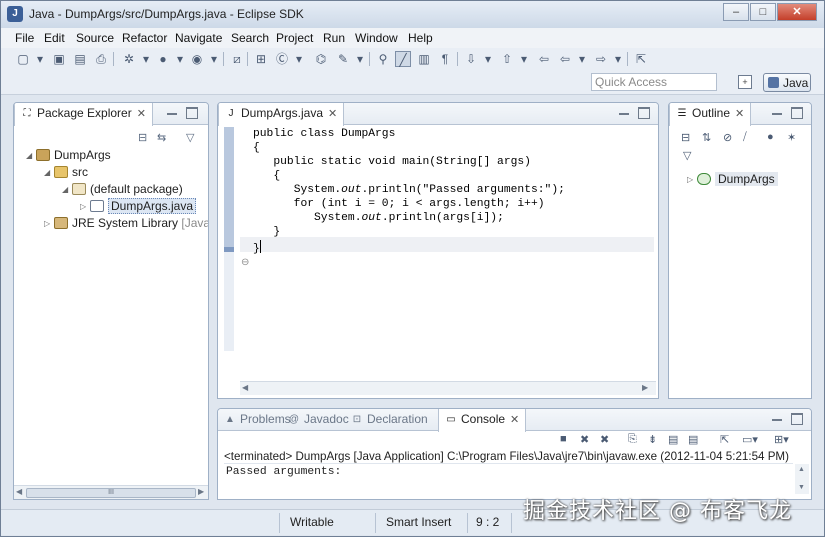 Image resolution: width=825 pixels, height=537 pixels. I want to click on new-icon: ▢, so click(23, 59).